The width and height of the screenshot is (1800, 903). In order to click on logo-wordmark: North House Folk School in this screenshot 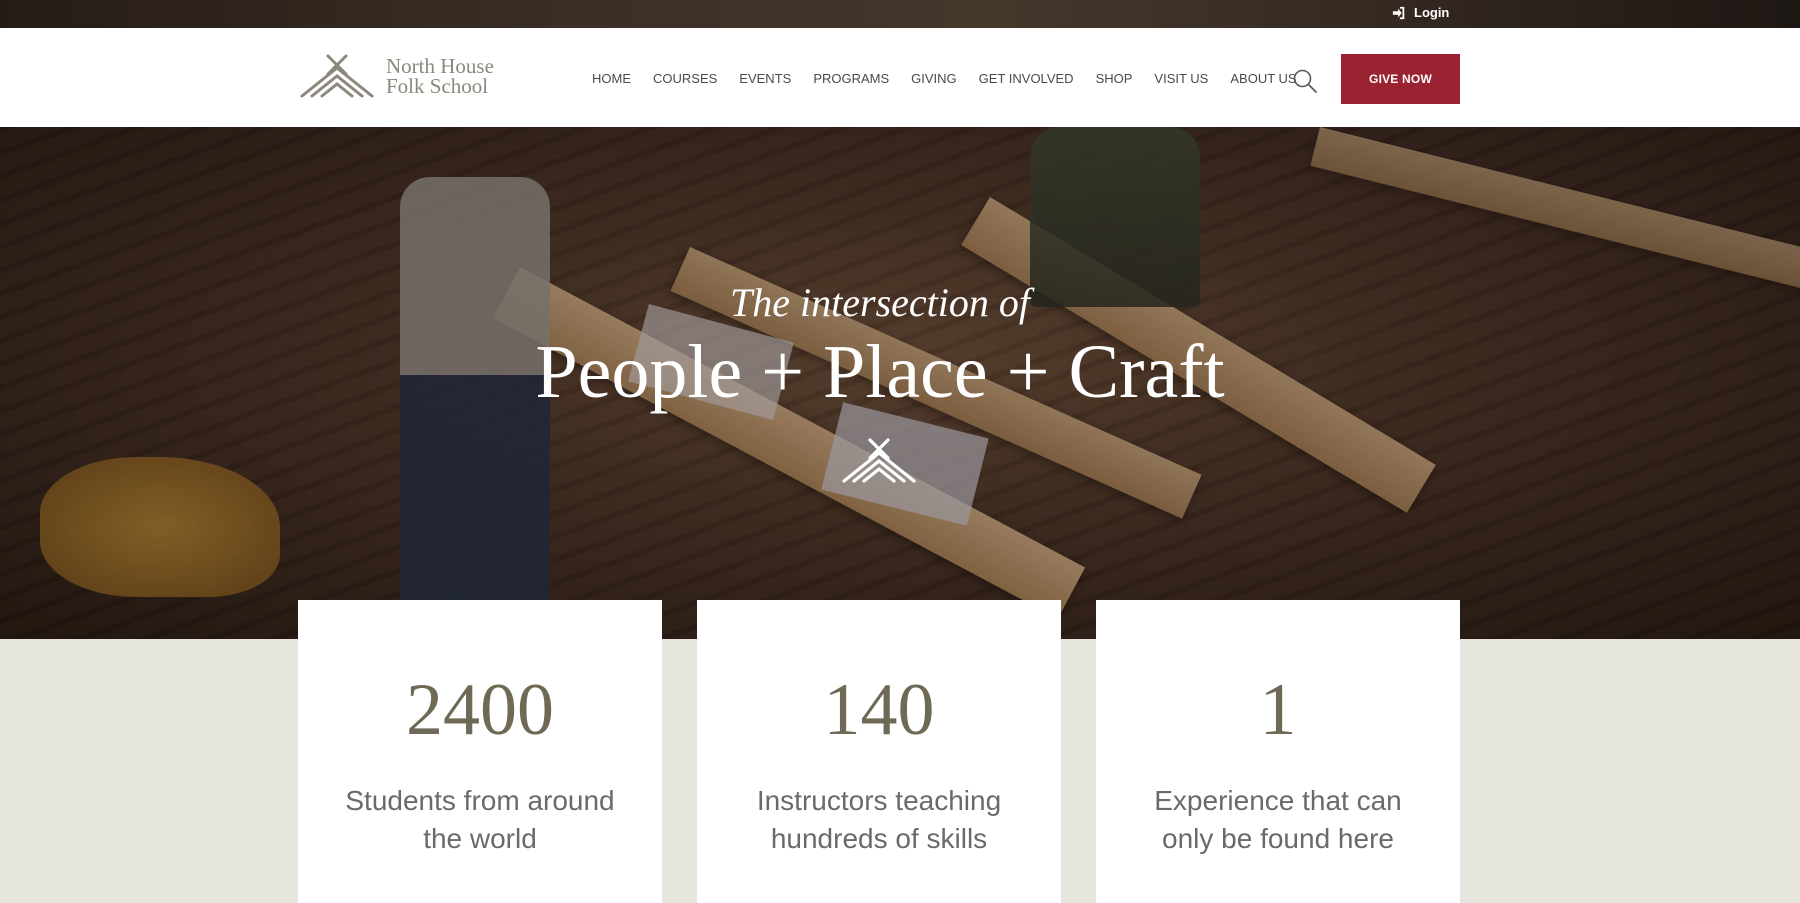, I will do `click(440, 76)`.